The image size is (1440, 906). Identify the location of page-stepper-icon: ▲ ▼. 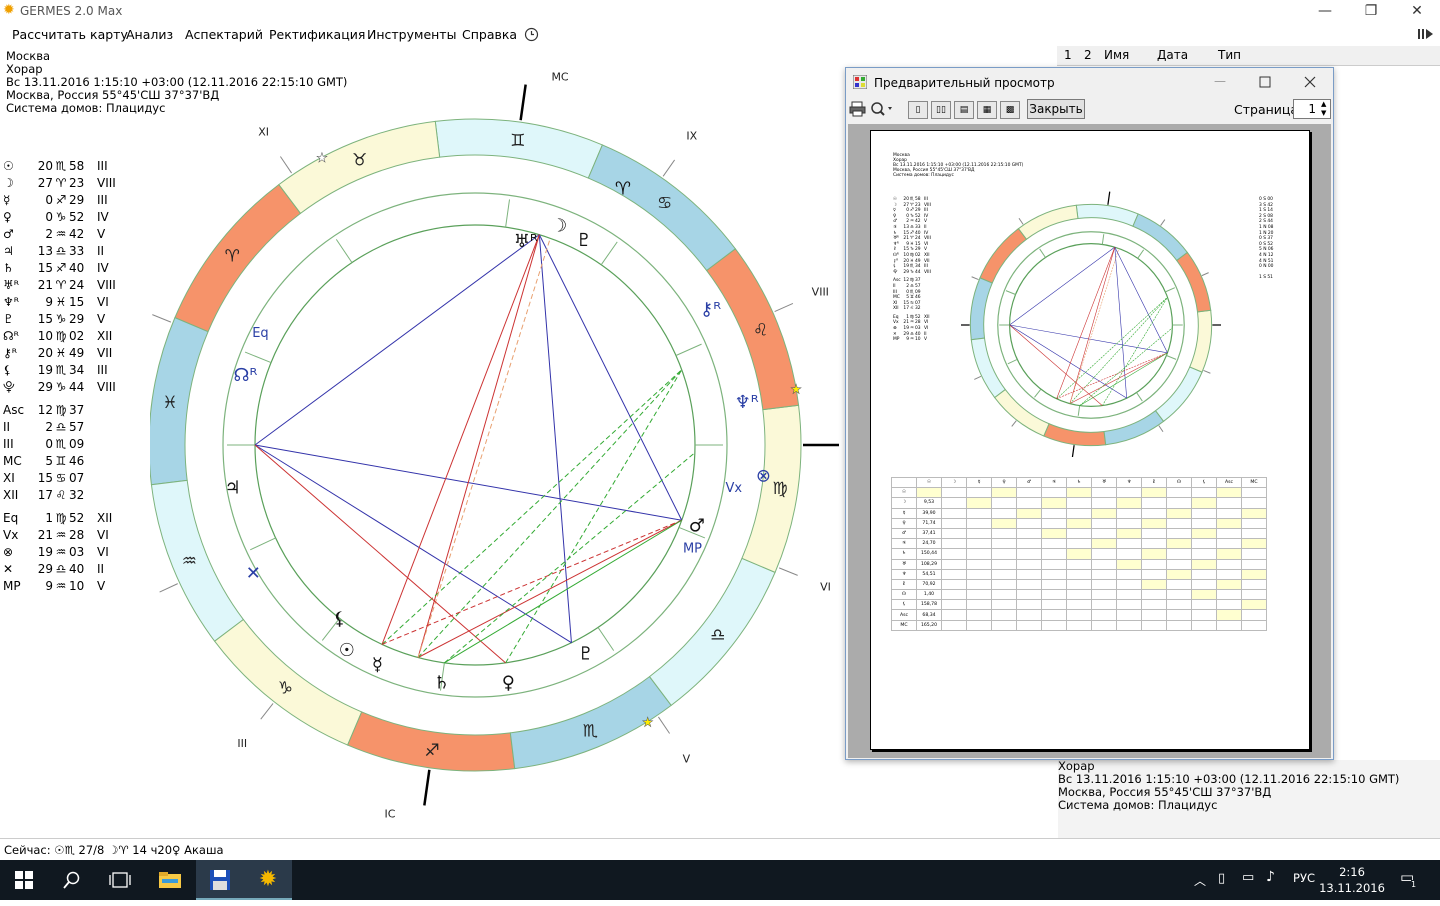
(1323, 109).